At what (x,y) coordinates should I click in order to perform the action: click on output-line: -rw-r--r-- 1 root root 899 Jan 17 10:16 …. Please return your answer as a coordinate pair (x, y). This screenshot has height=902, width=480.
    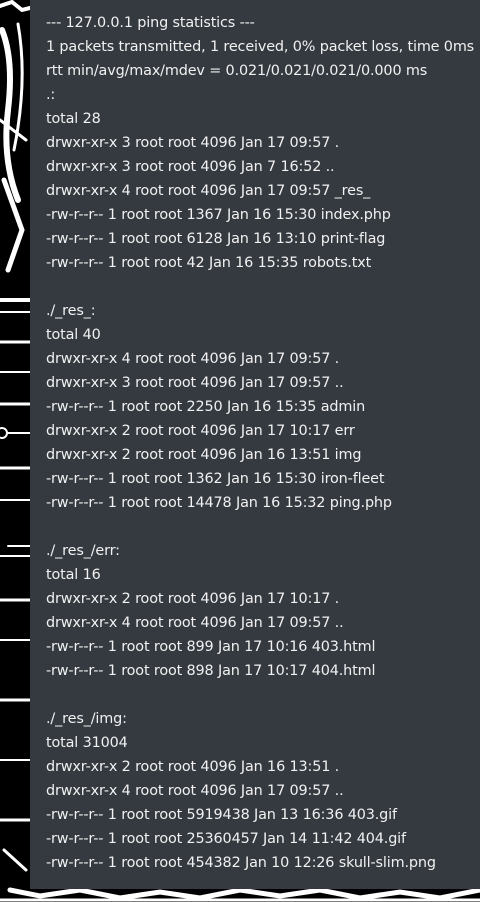
    Looking at the image, I should click on (211, 647).